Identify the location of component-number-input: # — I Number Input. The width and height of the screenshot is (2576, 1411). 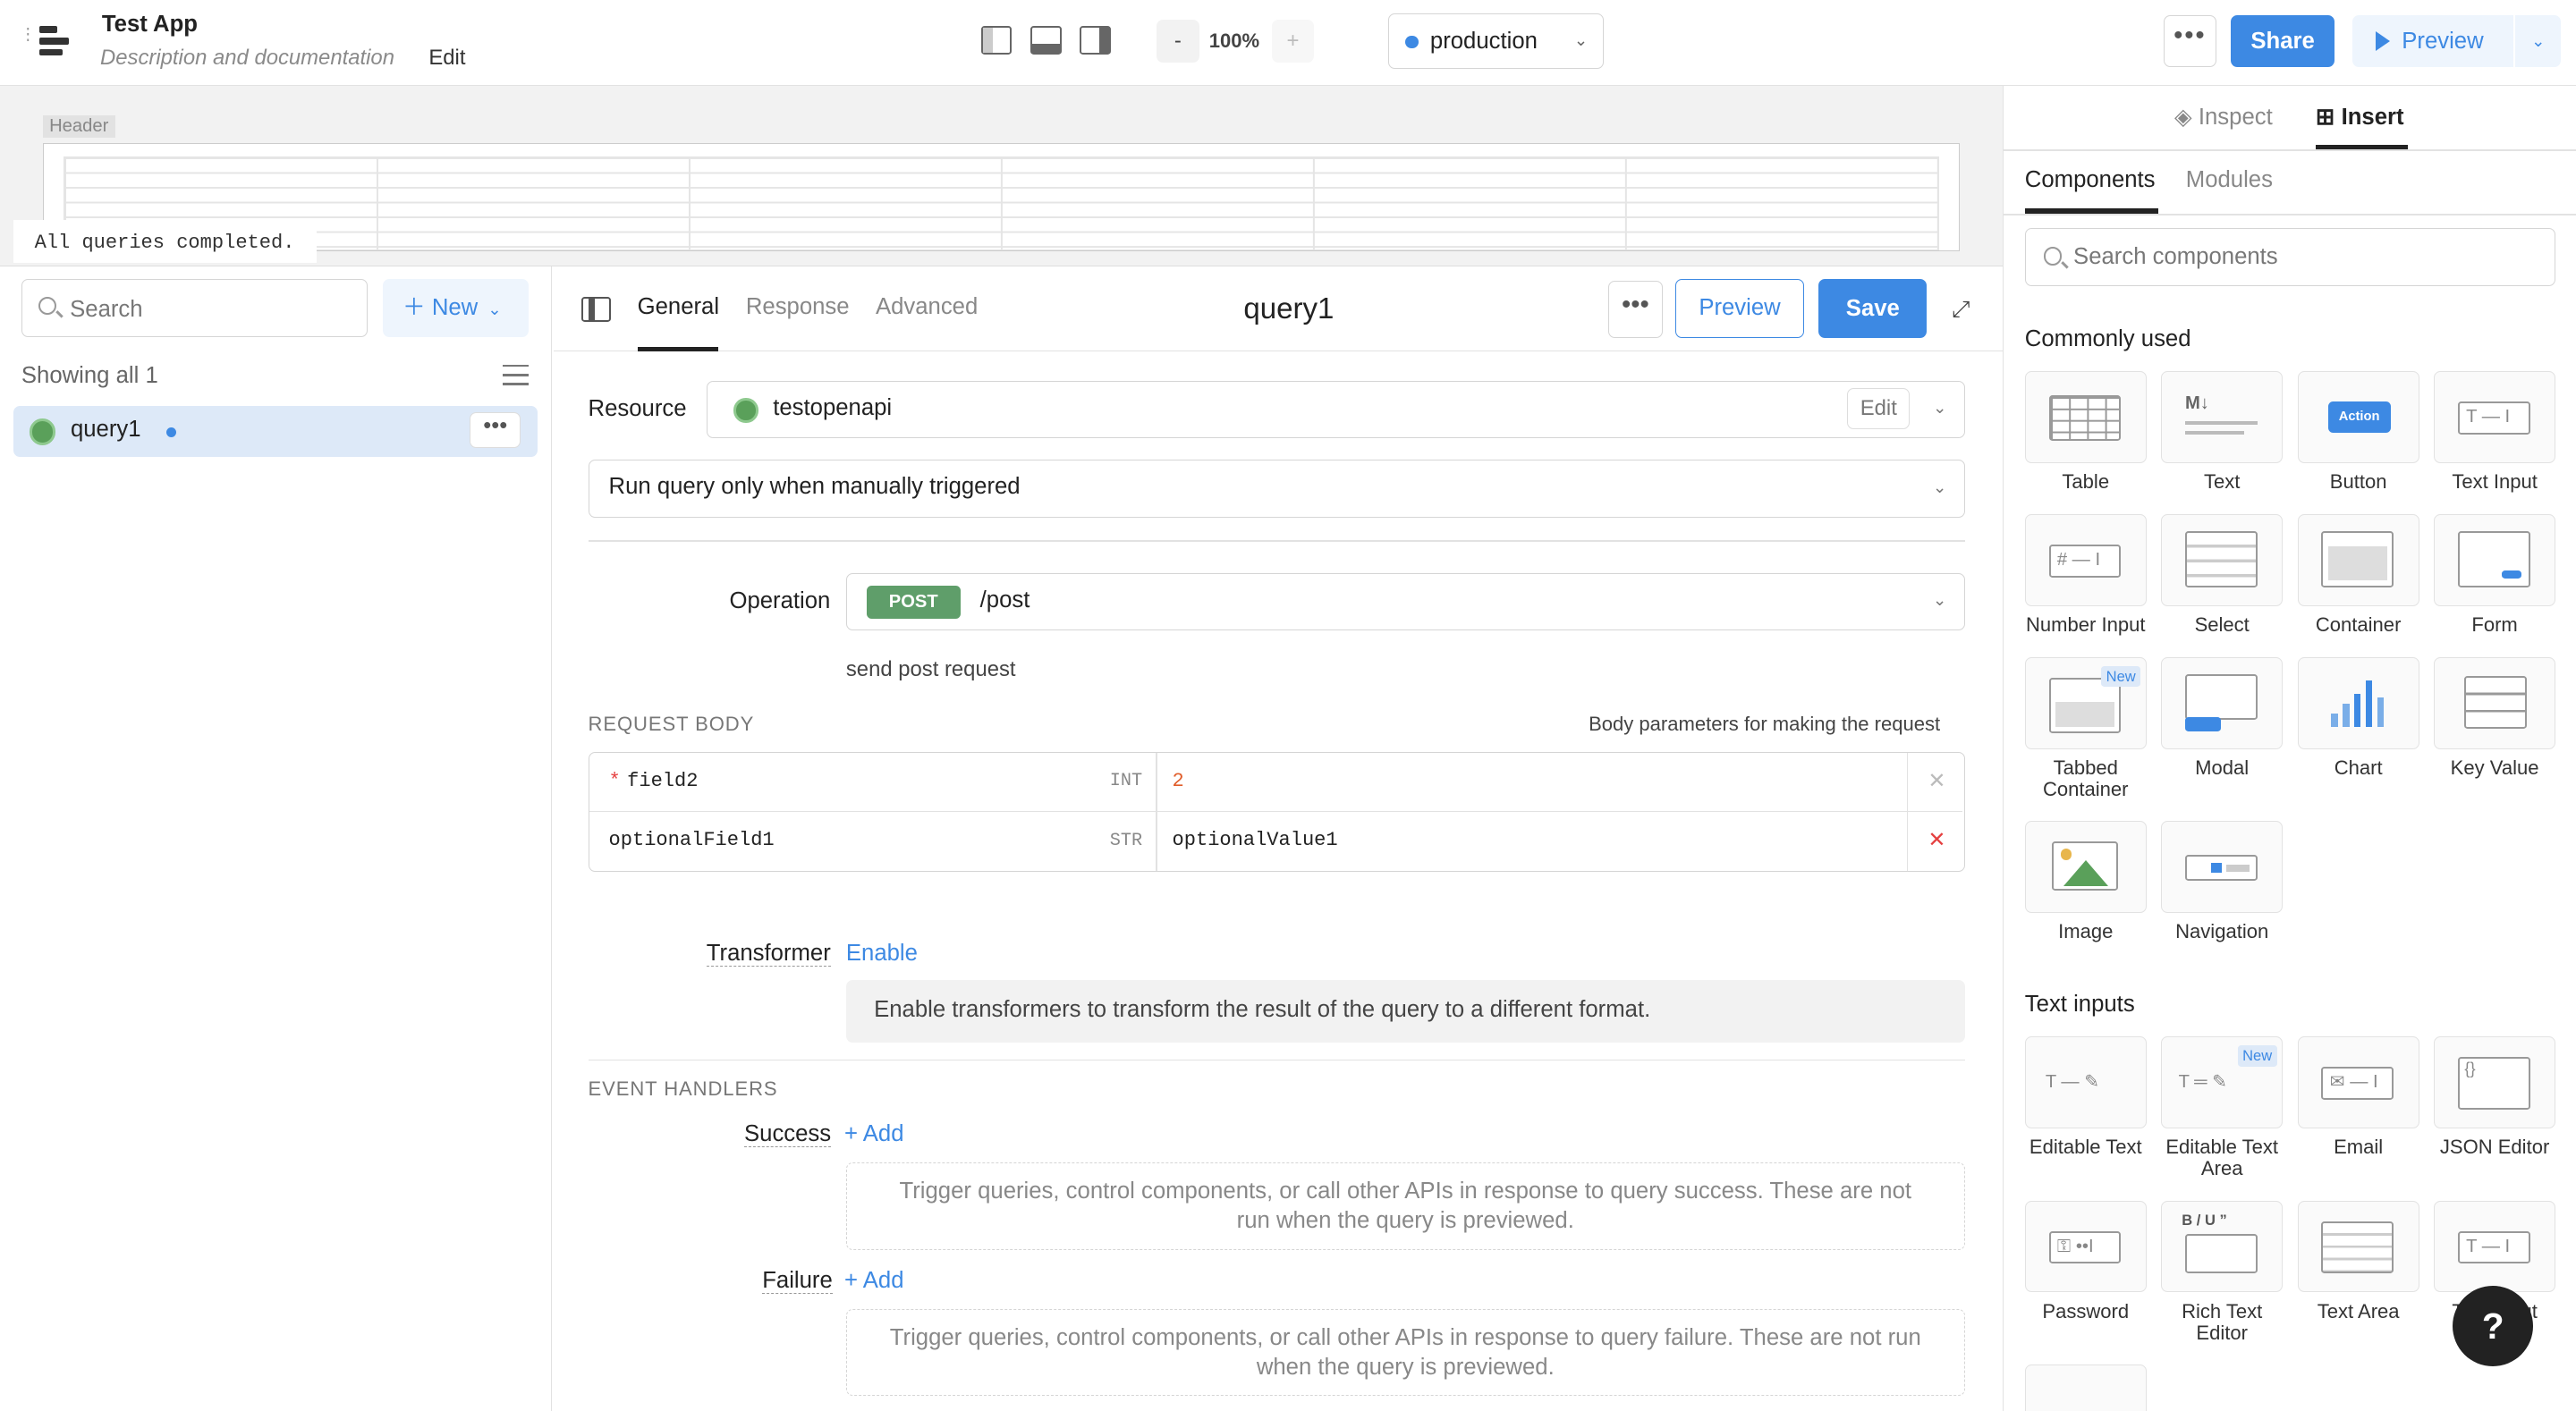
(2085, 575).